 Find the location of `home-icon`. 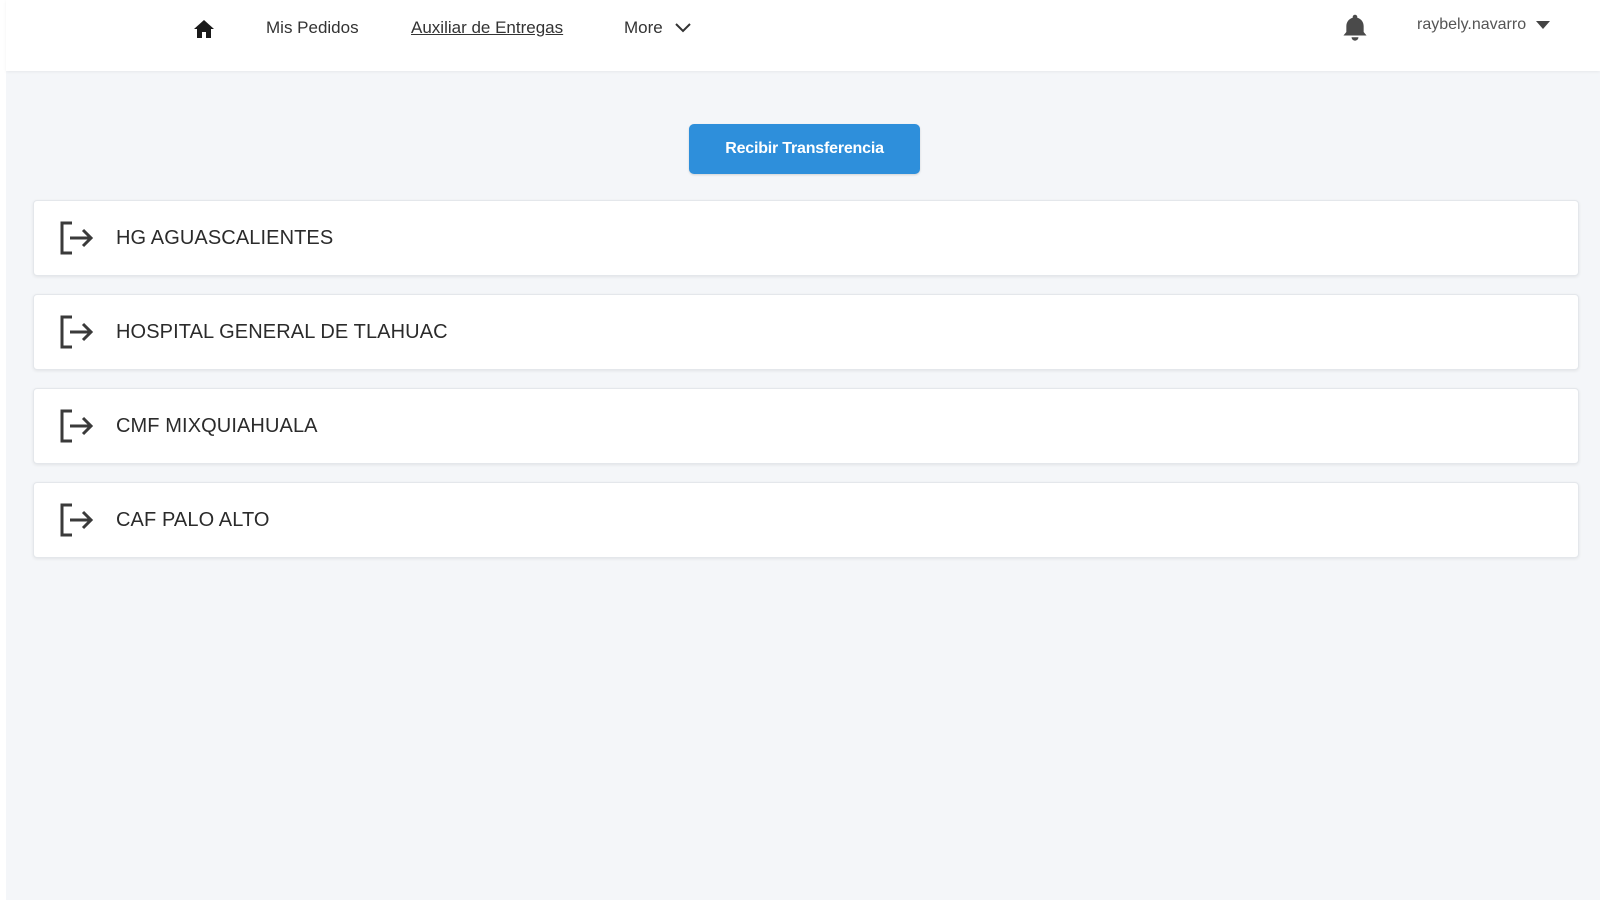

home-icon is located at coordinates (204, 29).